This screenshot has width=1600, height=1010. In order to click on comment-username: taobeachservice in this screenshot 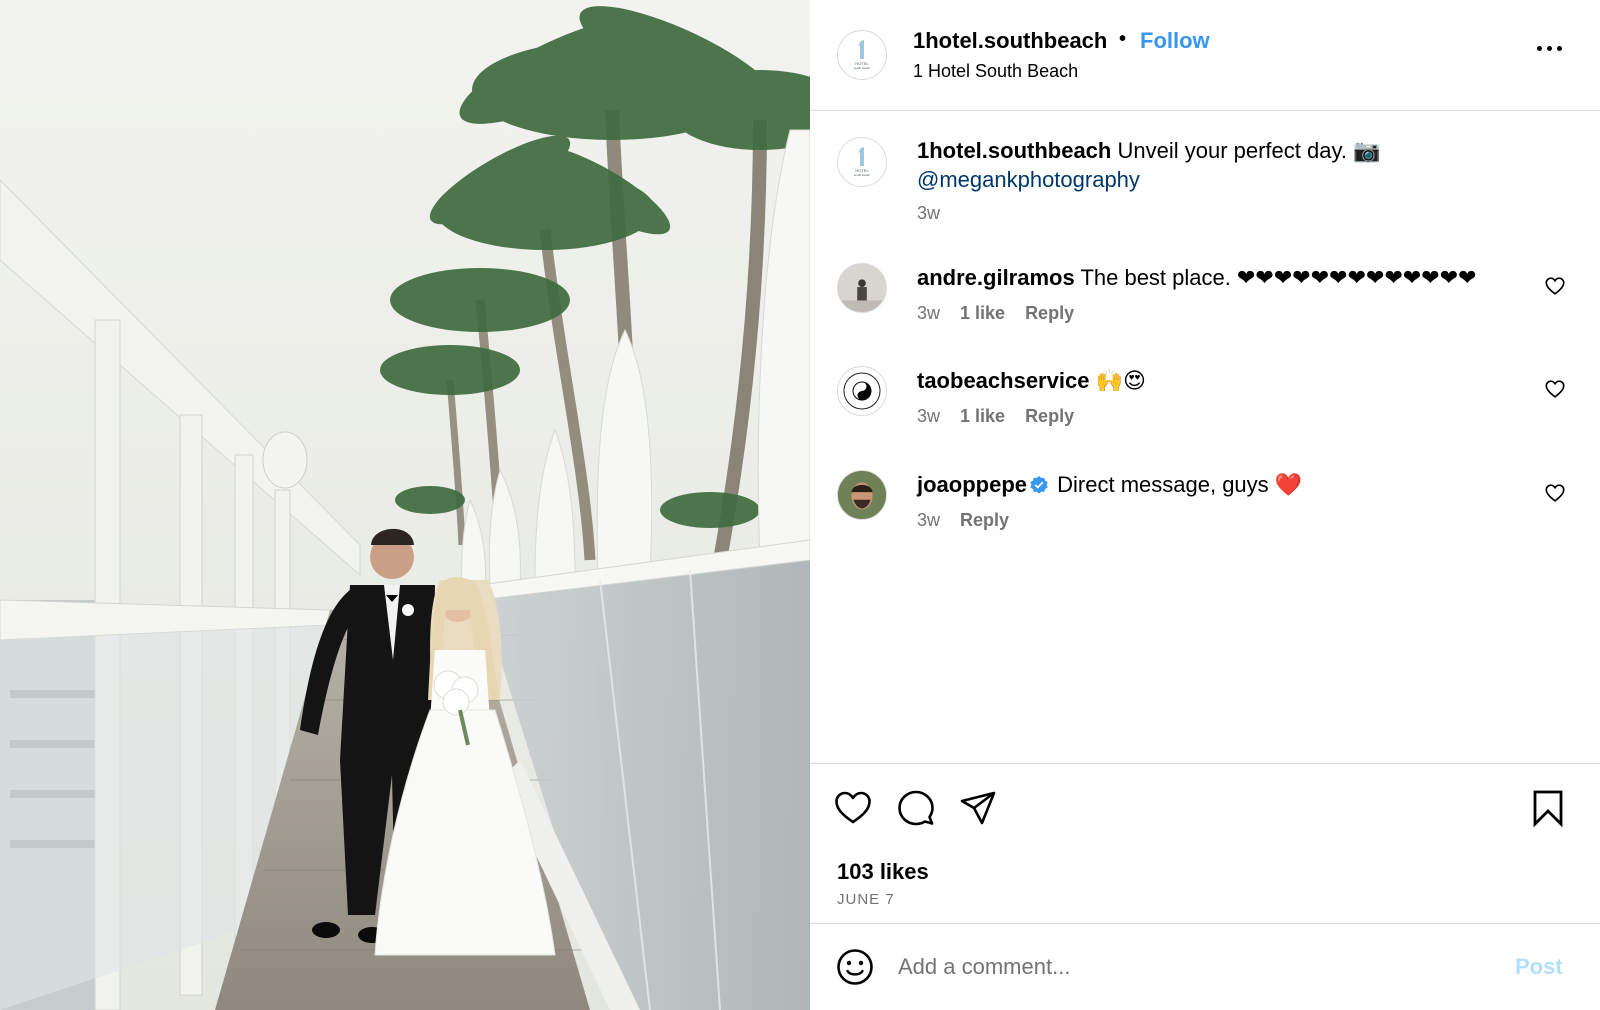, I will do `click(1003, 380)`.